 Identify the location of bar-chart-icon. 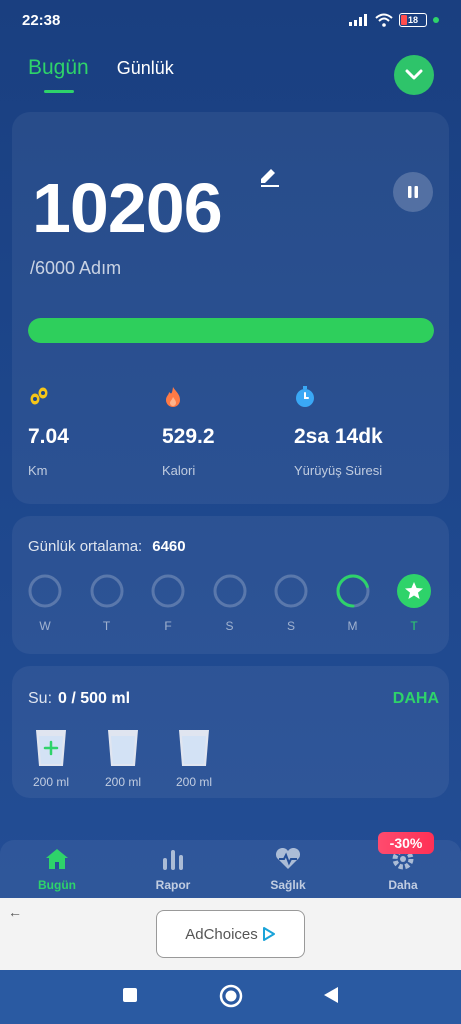
(173, 860).